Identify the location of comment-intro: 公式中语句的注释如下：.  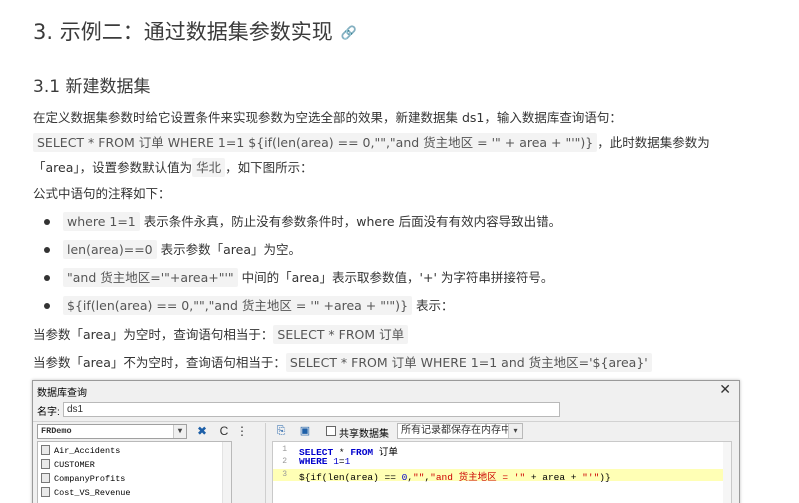
(102, 193).